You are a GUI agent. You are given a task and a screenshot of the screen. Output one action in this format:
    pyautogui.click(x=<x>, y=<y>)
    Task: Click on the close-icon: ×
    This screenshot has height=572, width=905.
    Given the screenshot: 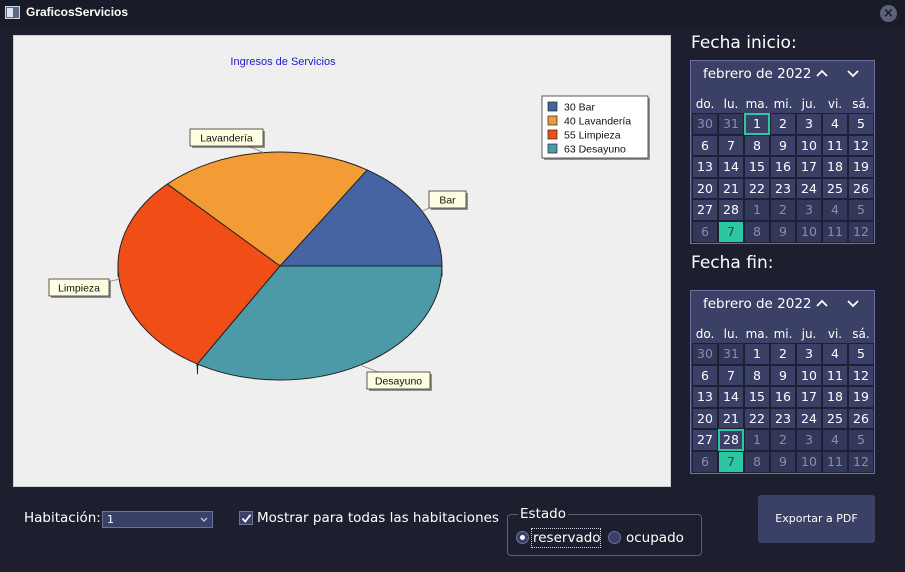 What is the action you would take?
    pyautogui.click(x=888, y=13)
    